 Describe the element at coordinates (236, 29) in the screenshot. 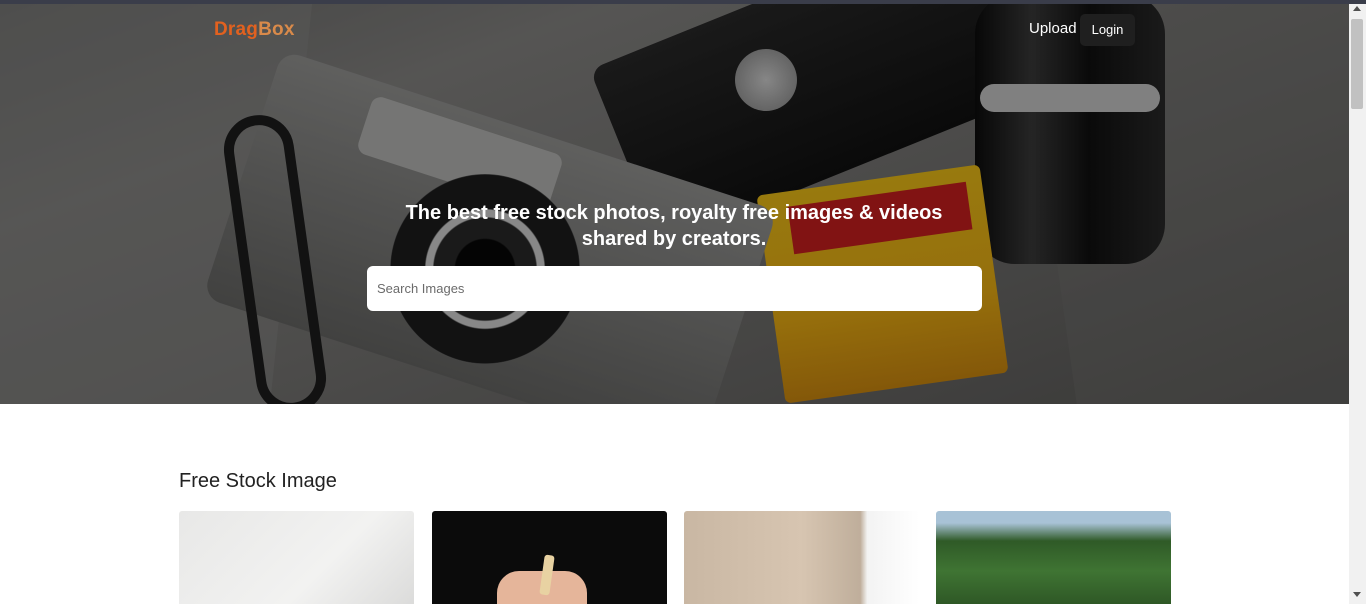

I see `logo-part-drag: Drag` at that location.